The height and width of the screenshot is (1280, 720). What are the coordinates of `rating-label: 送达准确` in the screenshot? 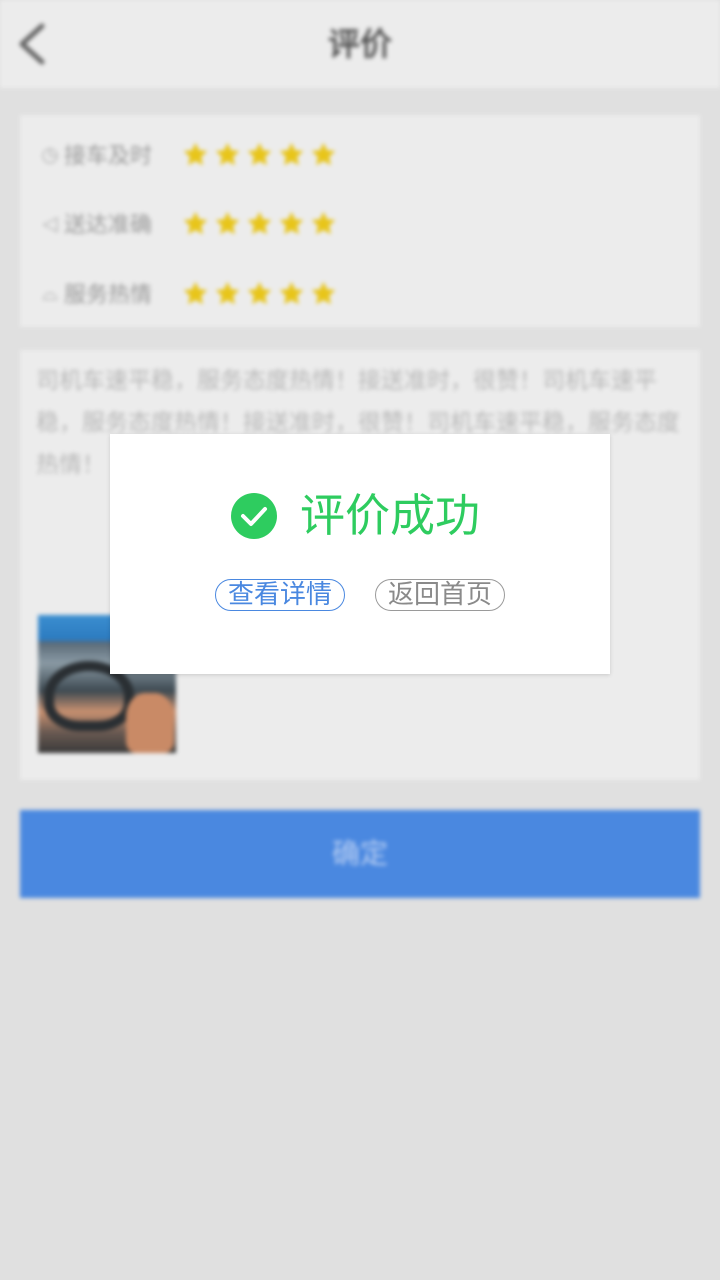 It's located at (108, 225).